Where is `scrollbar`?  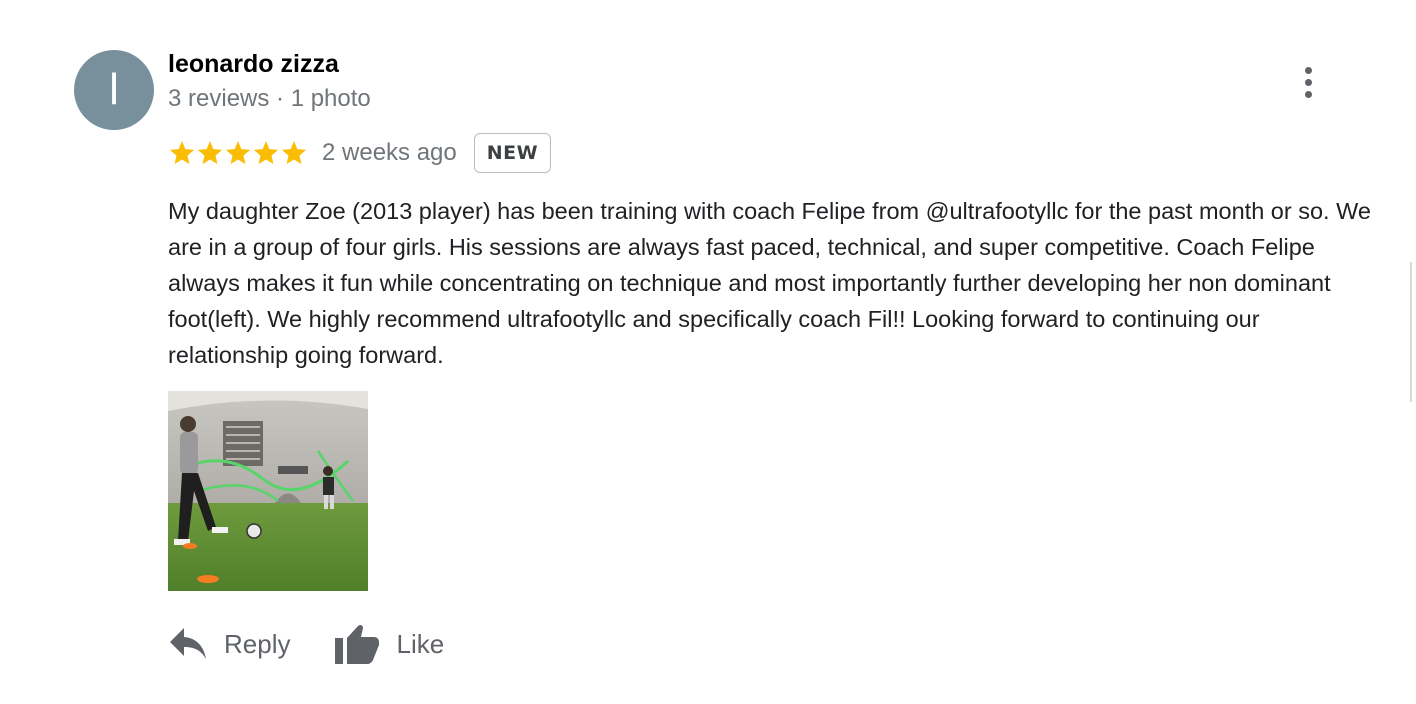 scrollbar is located at coordinates (1411, 332).